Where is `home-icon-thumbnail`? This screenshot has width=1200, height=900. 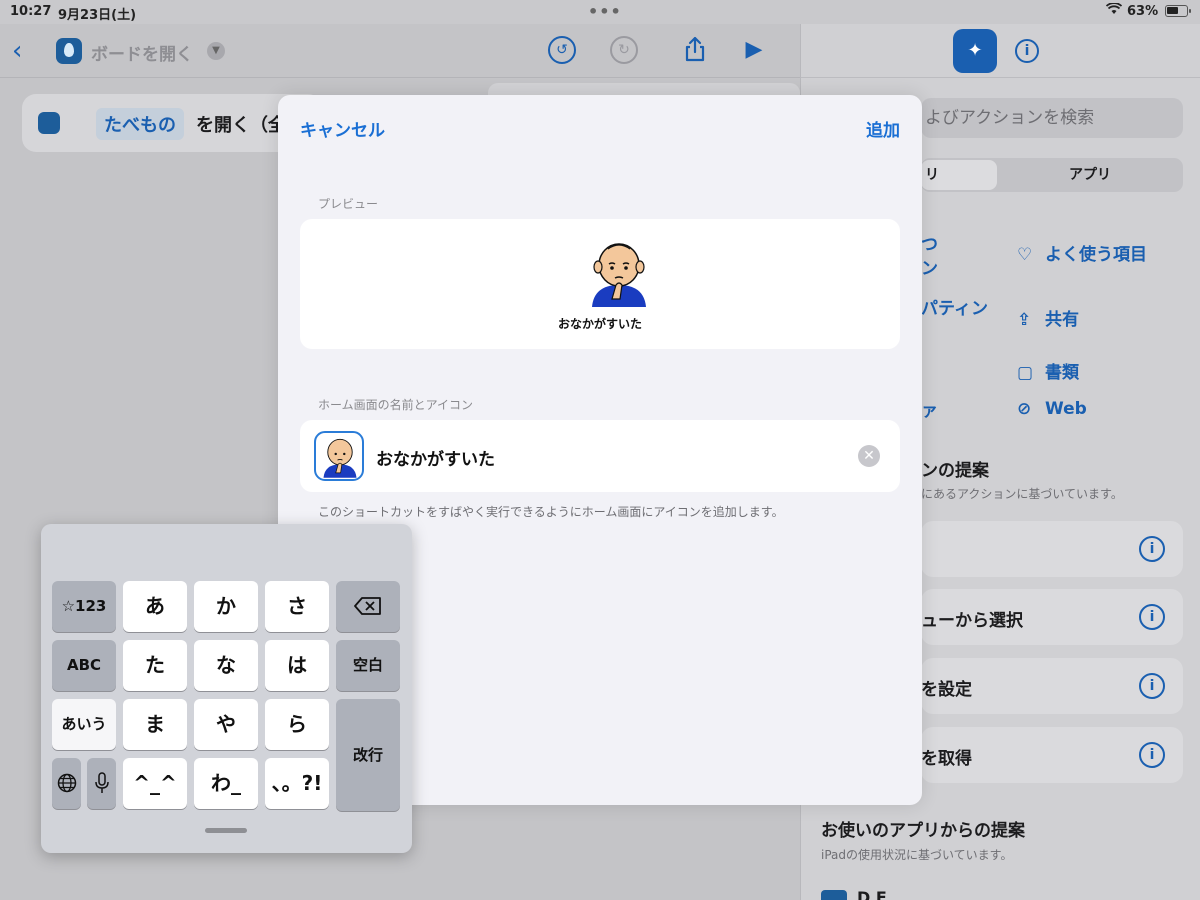
home-icon-thumbnail is located at coordinates (339, 456).